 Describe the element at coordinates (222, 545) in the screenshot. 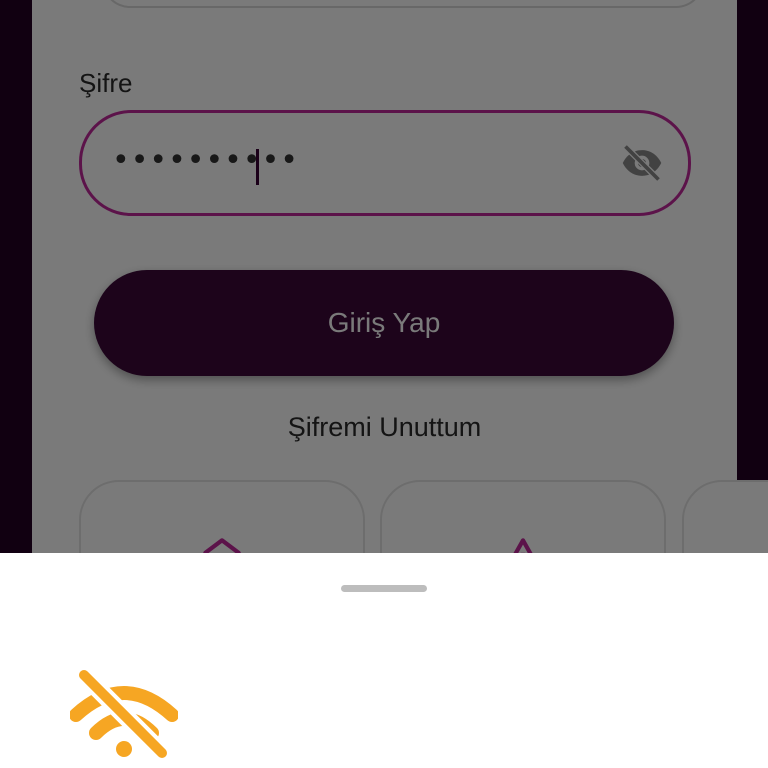

I see `home-icon` at that location.